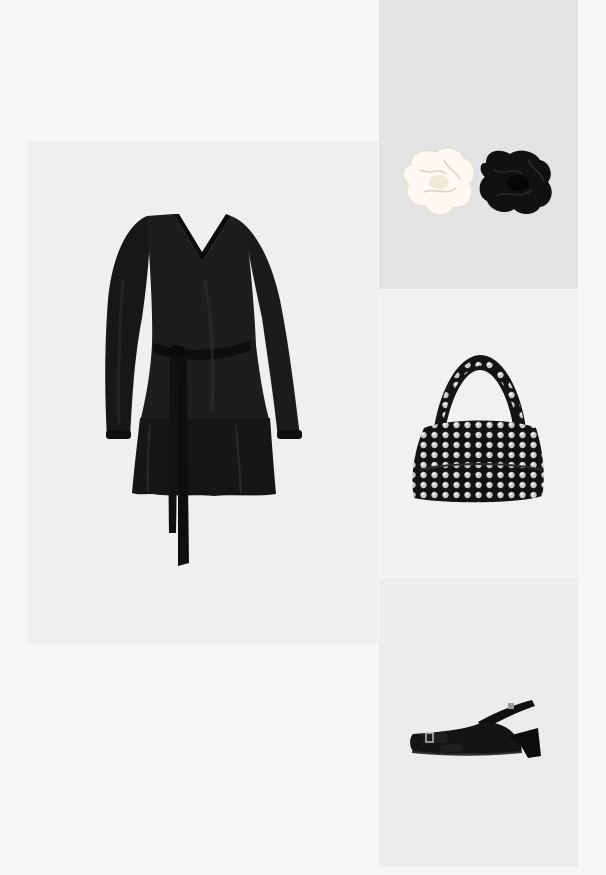 The image size is (606, 875). What do you see at coordinates (477, 181) in the screenshot?
I see `scrunchies-image` at bounding box center [477, 181].